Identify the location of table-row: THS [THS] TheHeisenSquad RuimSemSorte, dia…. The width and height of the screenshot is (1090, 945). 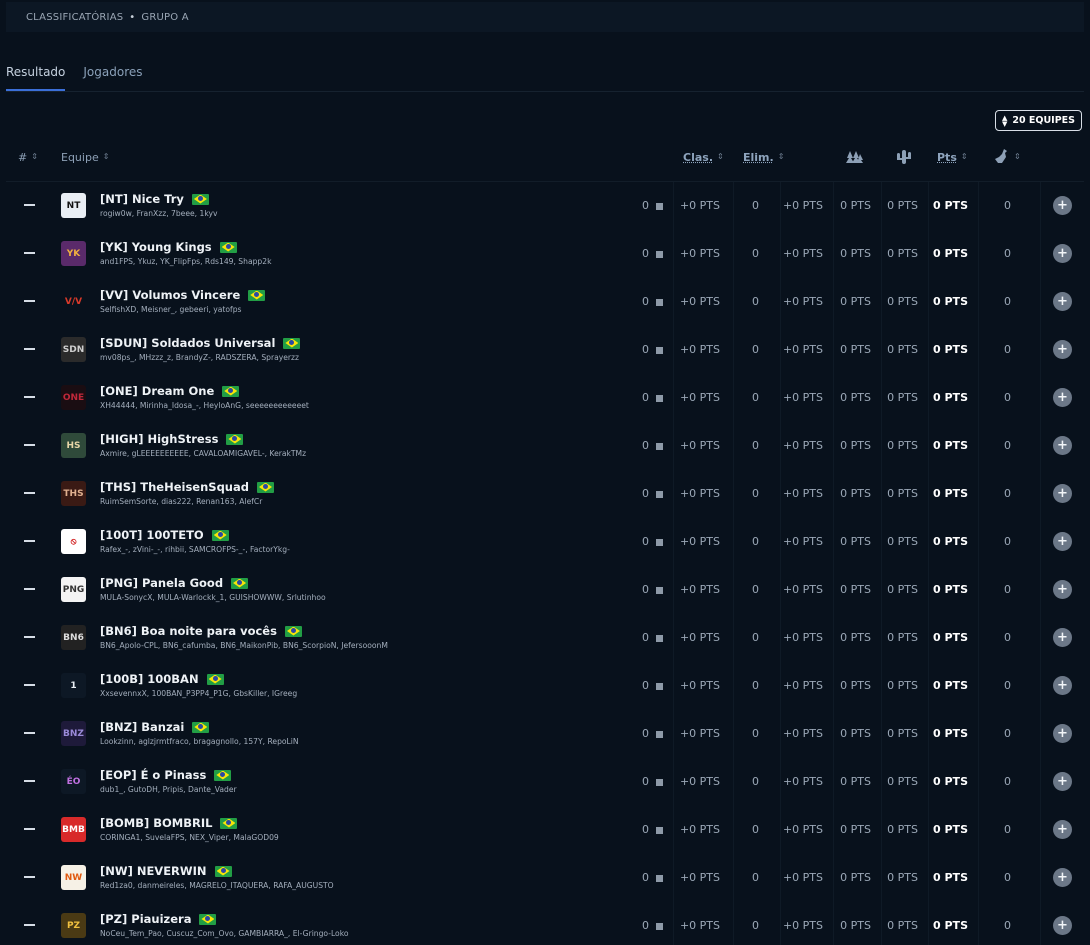
(545, 494).